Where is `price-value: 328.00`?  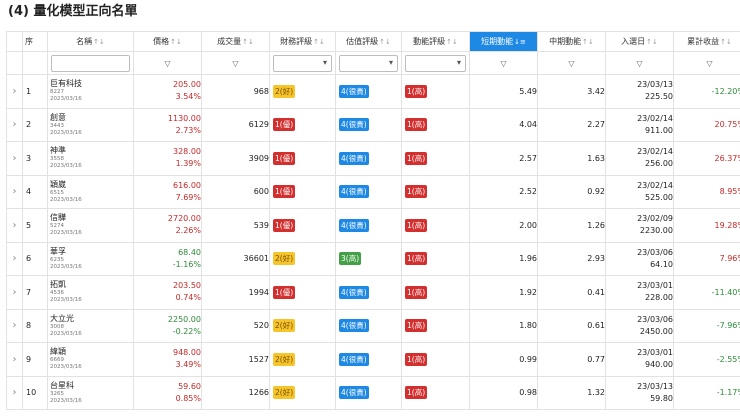
price-value: 328.00 is located at coordinates (187, 152).